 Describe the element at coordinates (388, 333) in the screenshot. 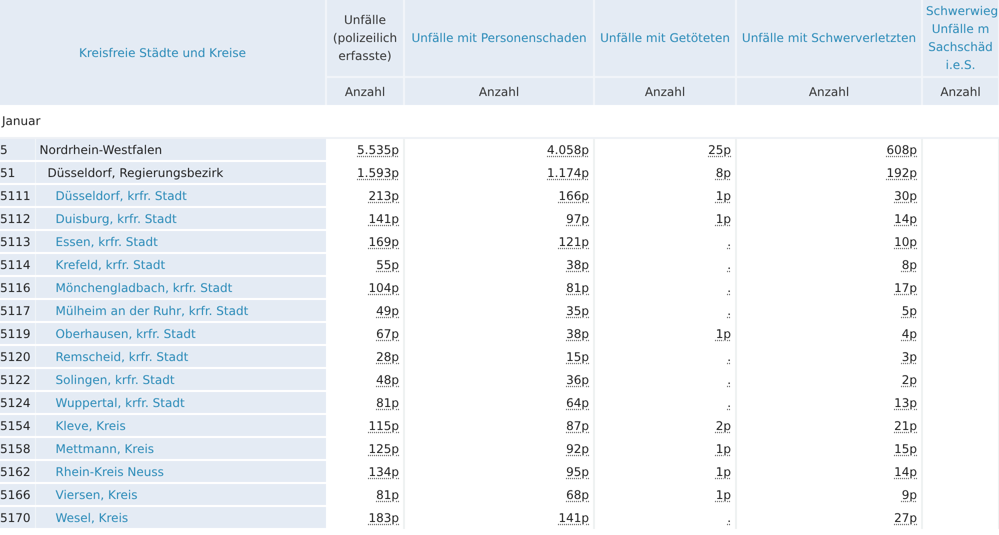

I see `table-value: 67p` at that location.